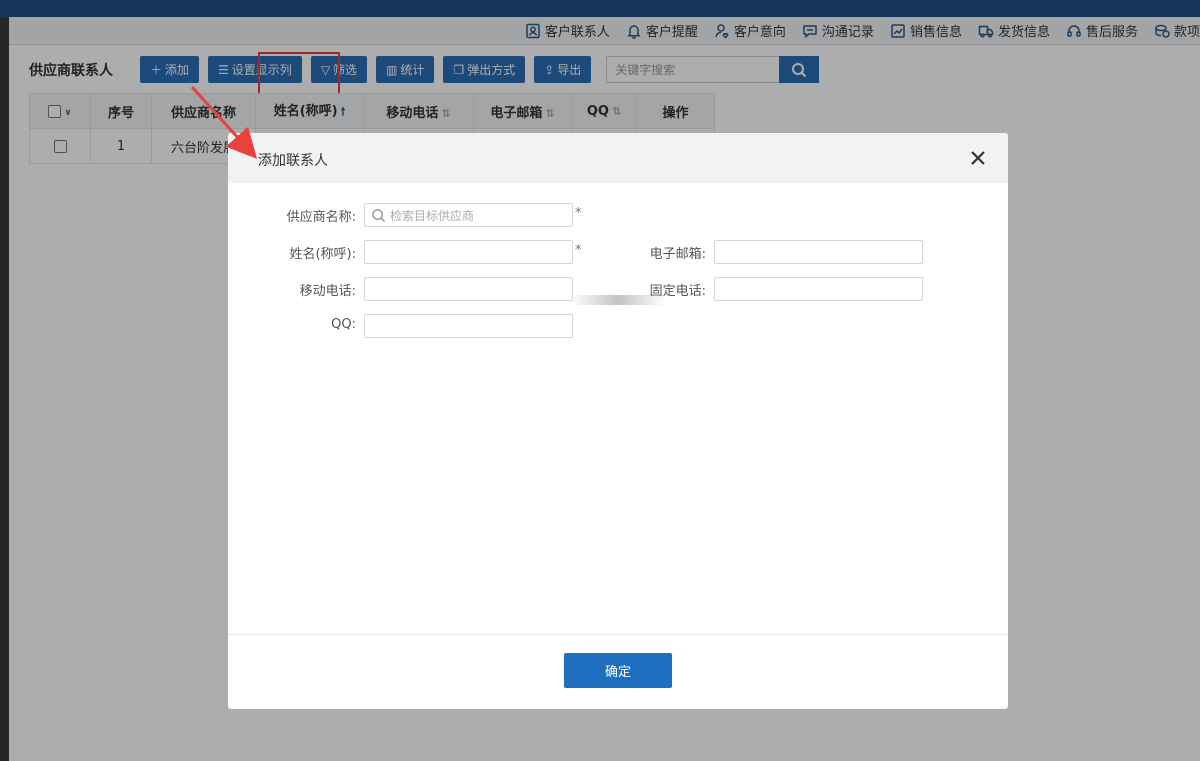 This screenshot has width=1200, height=761. What do you see at coordinates (468, 252) in the screenshot?
I see `name-field` at bounding box center [468, 252].